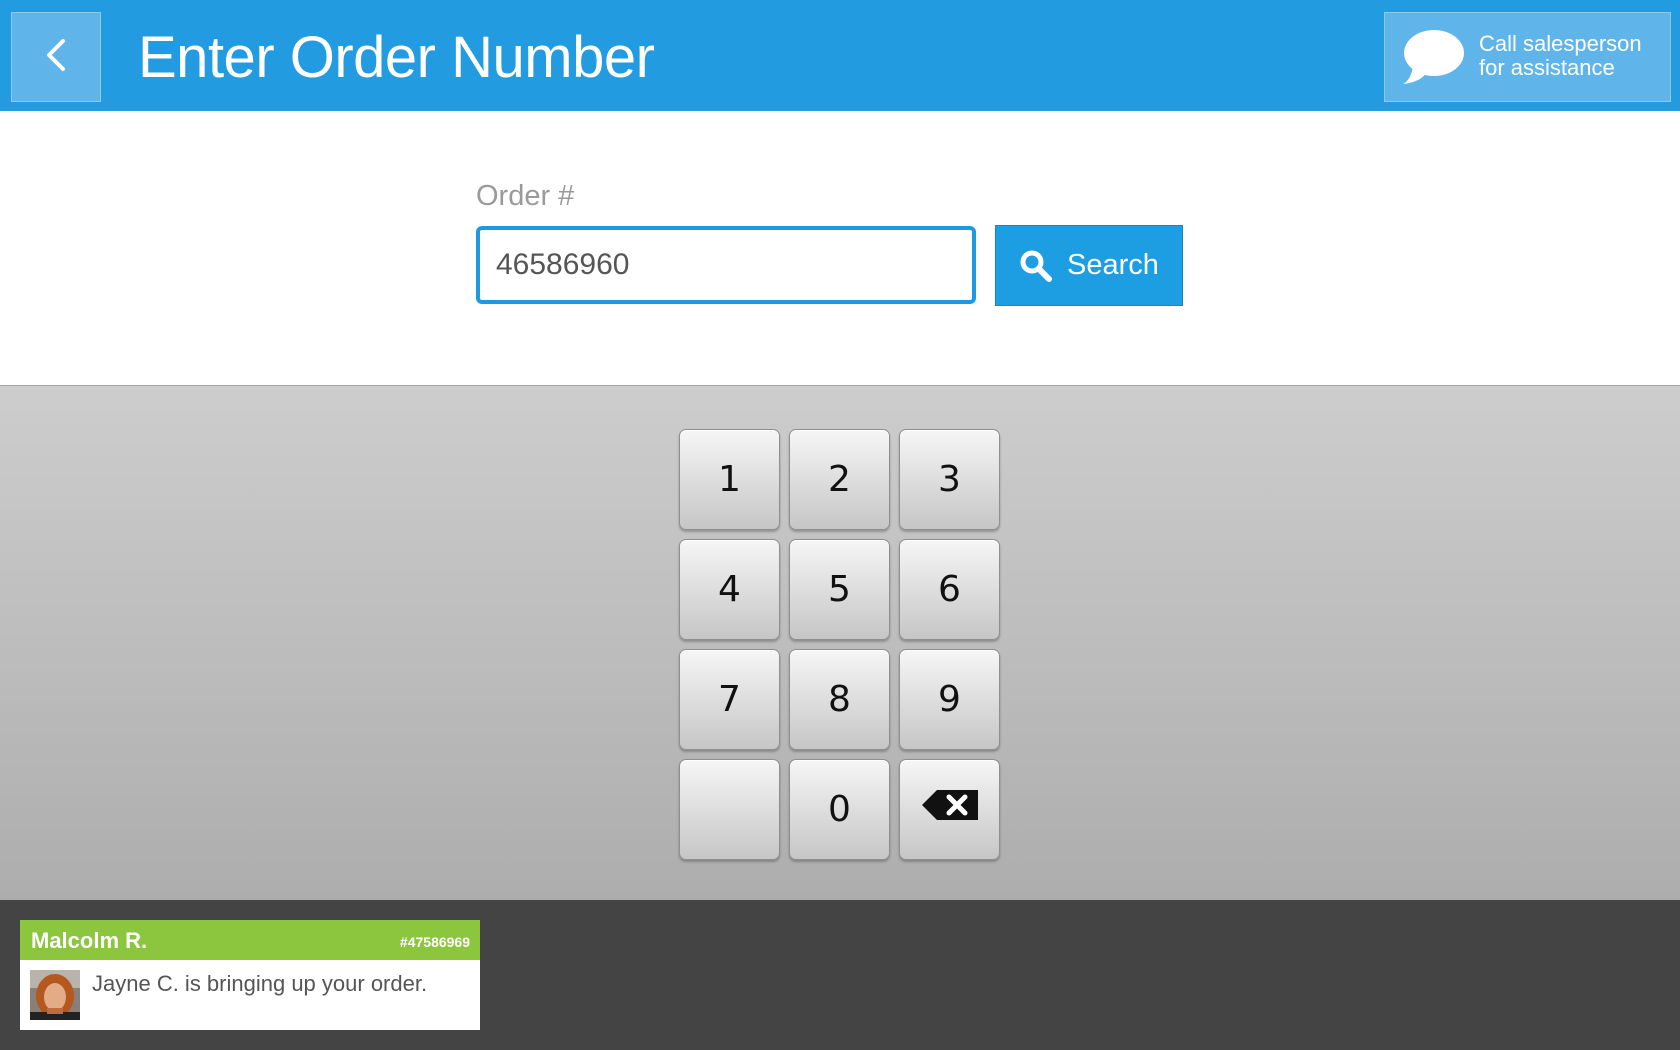 Image resolution: width=1680 pixels, height=1050 pixels. I want to click on call-salesperson-button: Call salesperson for assistance, so click(1527, 57).